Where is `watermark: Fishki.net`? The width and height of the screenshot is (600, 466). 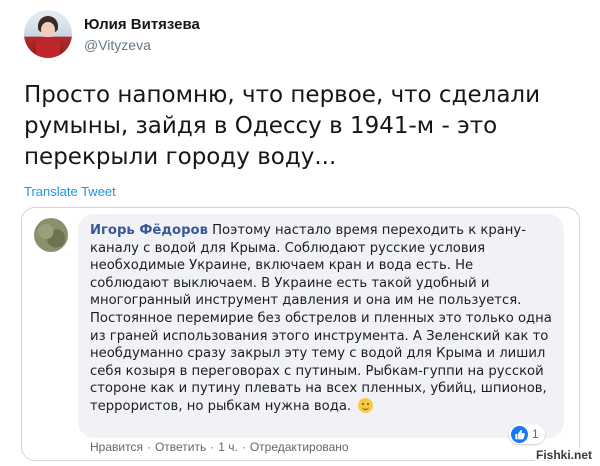 watermark: Fishki.net is located at coordinates (563, 455).